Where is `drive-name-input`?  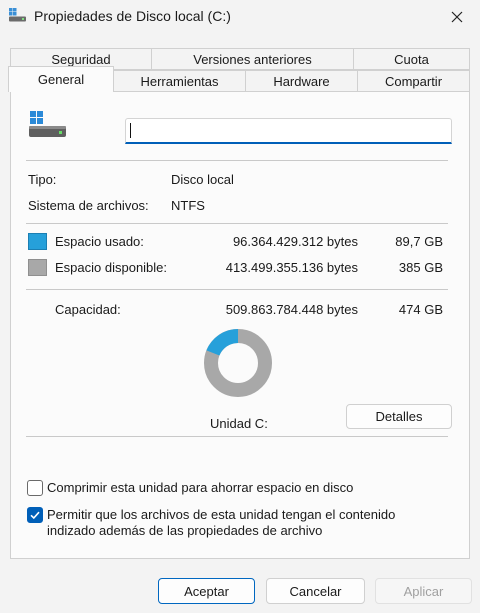
drive-name-input is located at coordinates (288, 131).